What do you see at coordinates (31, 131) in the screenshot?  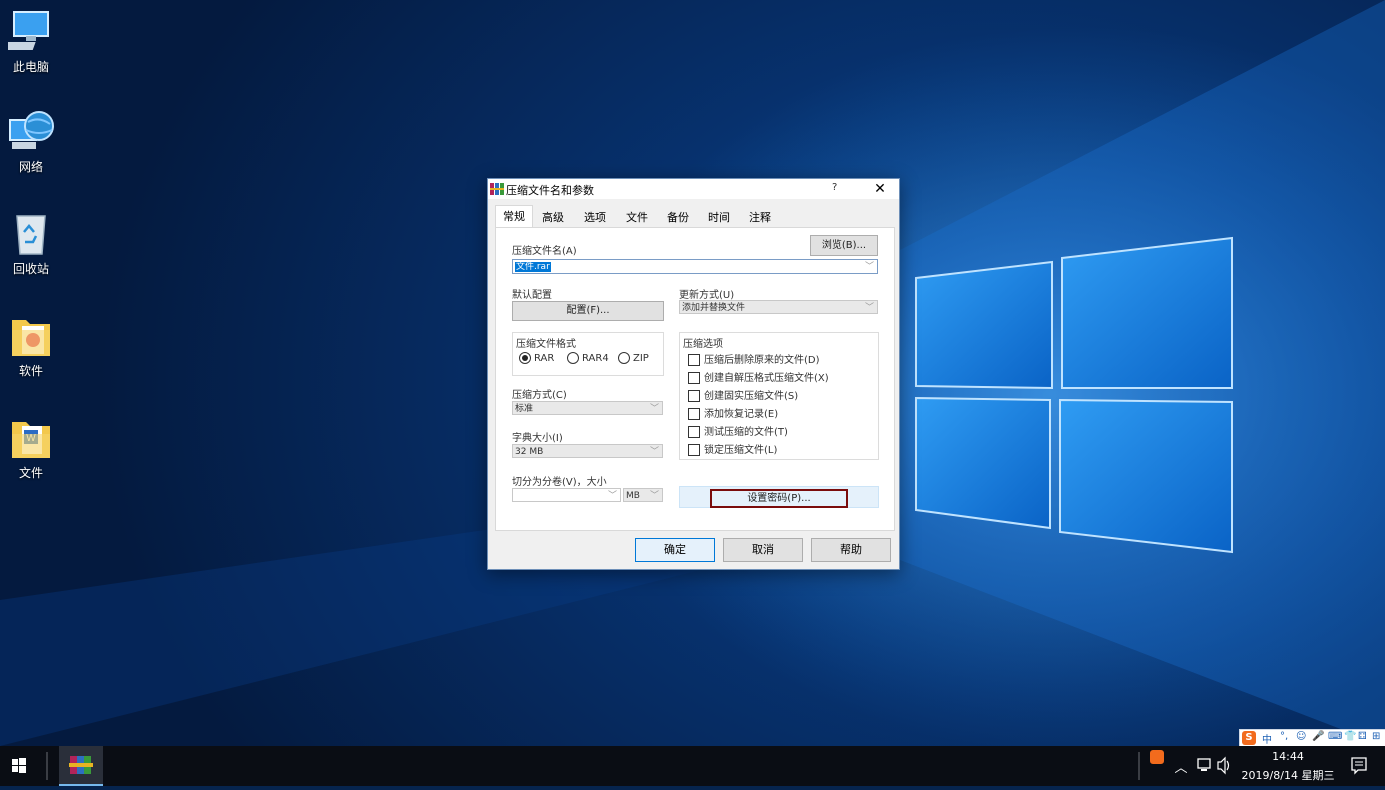 I see `network-globe-icon` at bounding box center [31, 131].